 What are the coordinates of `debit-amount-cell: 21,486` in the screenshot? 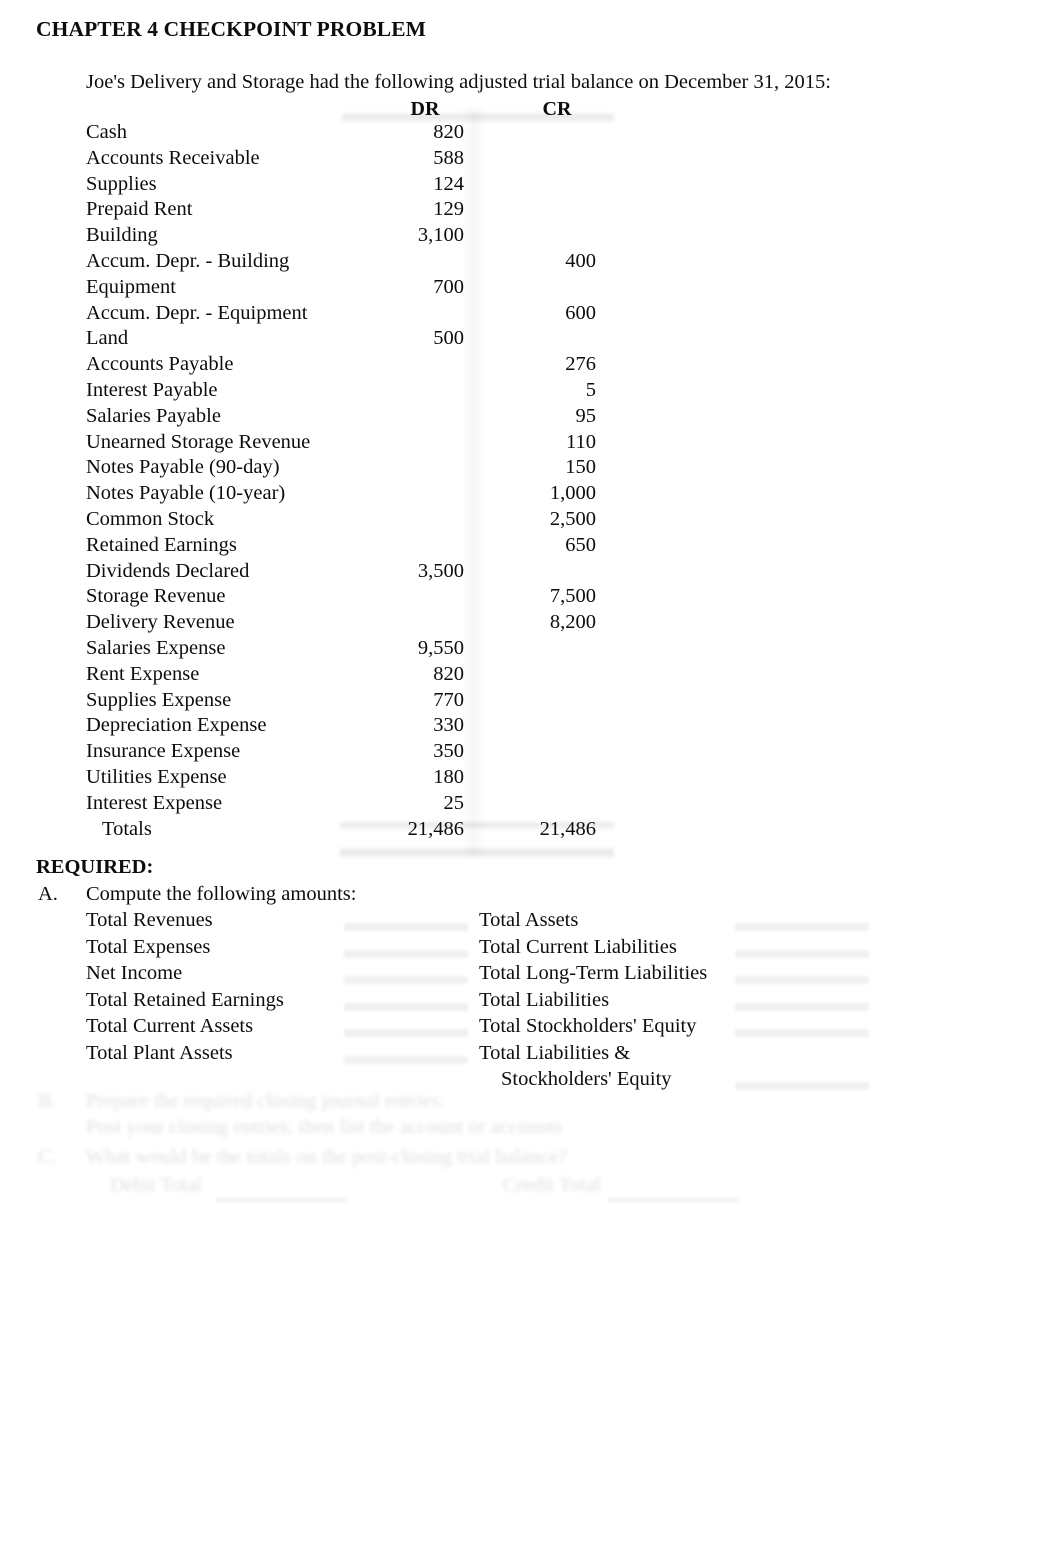 It's located at (435, 828).